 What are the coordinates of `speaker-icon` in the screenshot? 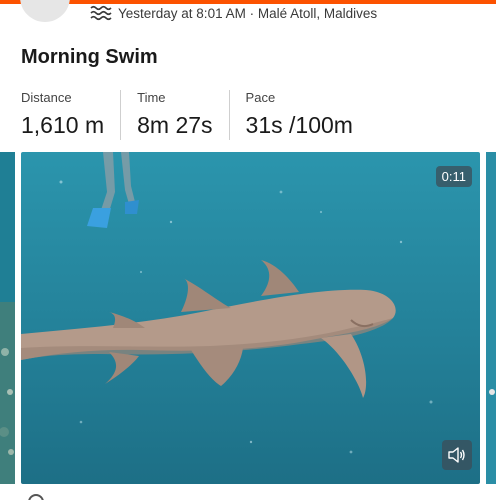 It's located at (456, 455).